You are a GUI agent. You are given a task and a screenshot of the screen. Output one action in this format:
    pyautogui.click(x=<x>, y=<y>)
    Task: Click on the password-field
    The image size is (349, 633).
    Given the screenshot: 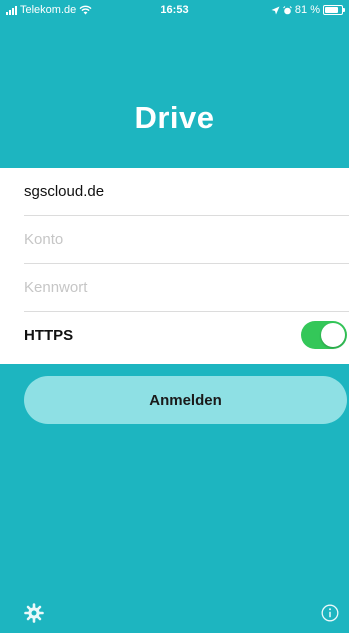 What is the action you would take?
    pyautogui.click(x=174, y=287)
    